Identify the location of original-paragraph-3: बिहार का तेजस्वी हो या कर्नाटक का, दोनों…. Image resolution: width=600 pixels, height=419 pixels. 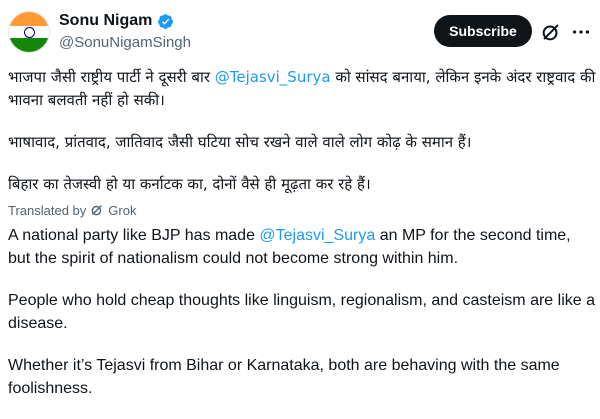
(189, 184).